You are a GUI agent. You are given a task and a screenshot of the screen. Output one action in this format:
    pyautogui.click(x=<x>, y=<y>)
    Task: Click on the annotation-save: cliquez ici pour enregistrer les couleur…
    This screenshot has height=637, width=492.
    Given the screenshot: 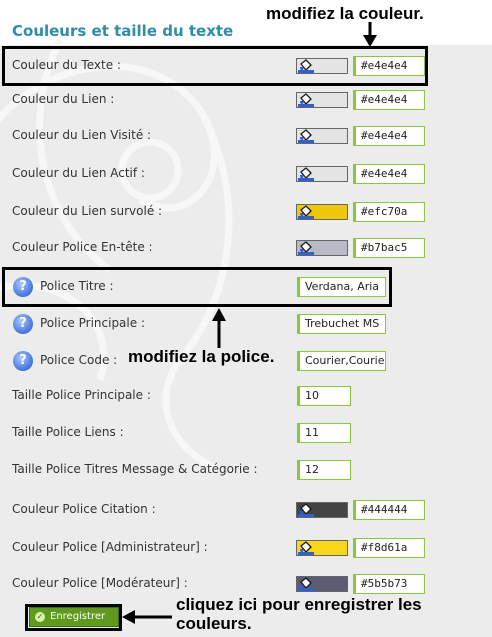 What is the action you would take?
    pyautogui.click(x=299, y=614)
    